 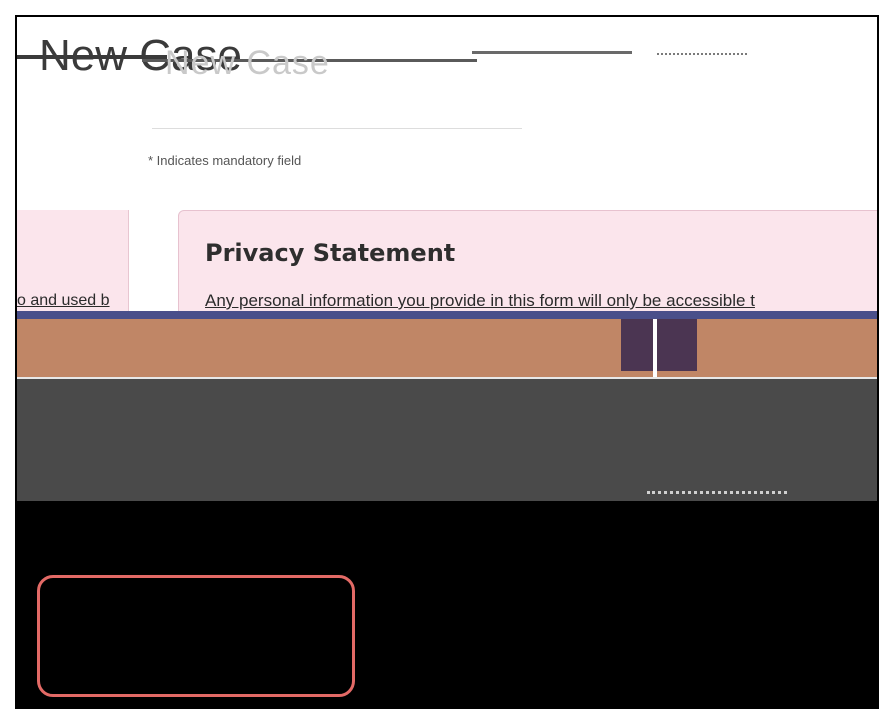 What do you see at coordinates (247, 63) in the screenshot?
I see `page-title: New Case` at bounding box center [247, 63].